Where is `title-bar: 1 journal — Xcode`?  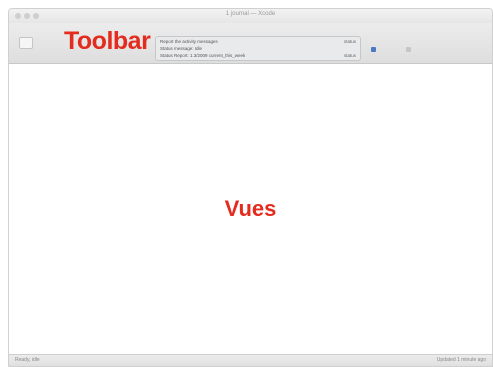 title-bar: 1 journal — Xcode is located at coordinates (250, 16).